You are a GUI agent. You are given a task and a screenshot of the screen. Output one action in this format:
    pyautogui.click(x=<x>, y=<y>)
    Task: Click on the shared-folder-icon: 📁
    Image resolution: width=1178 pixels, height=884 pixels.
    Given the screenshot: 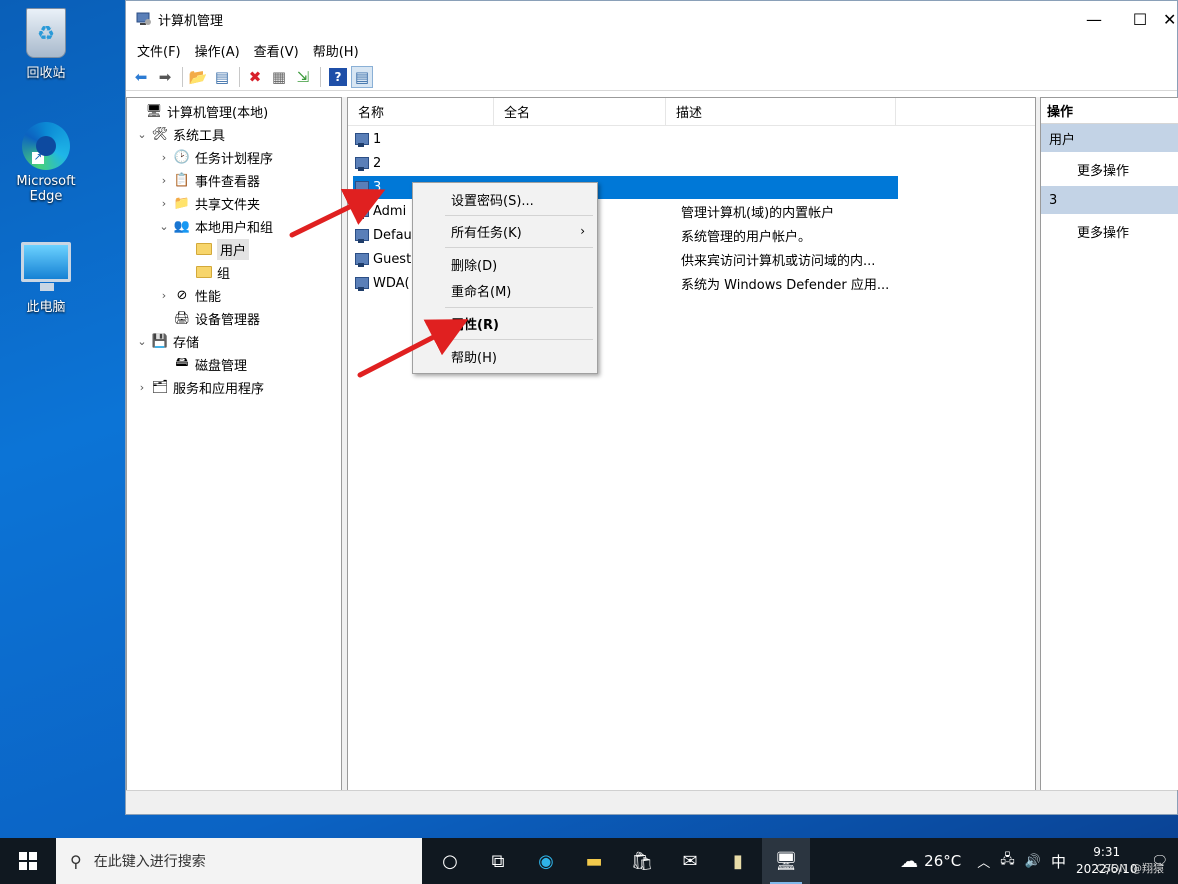 What is the action you would take?
    pyautogui.click(x=182, y=203)
    